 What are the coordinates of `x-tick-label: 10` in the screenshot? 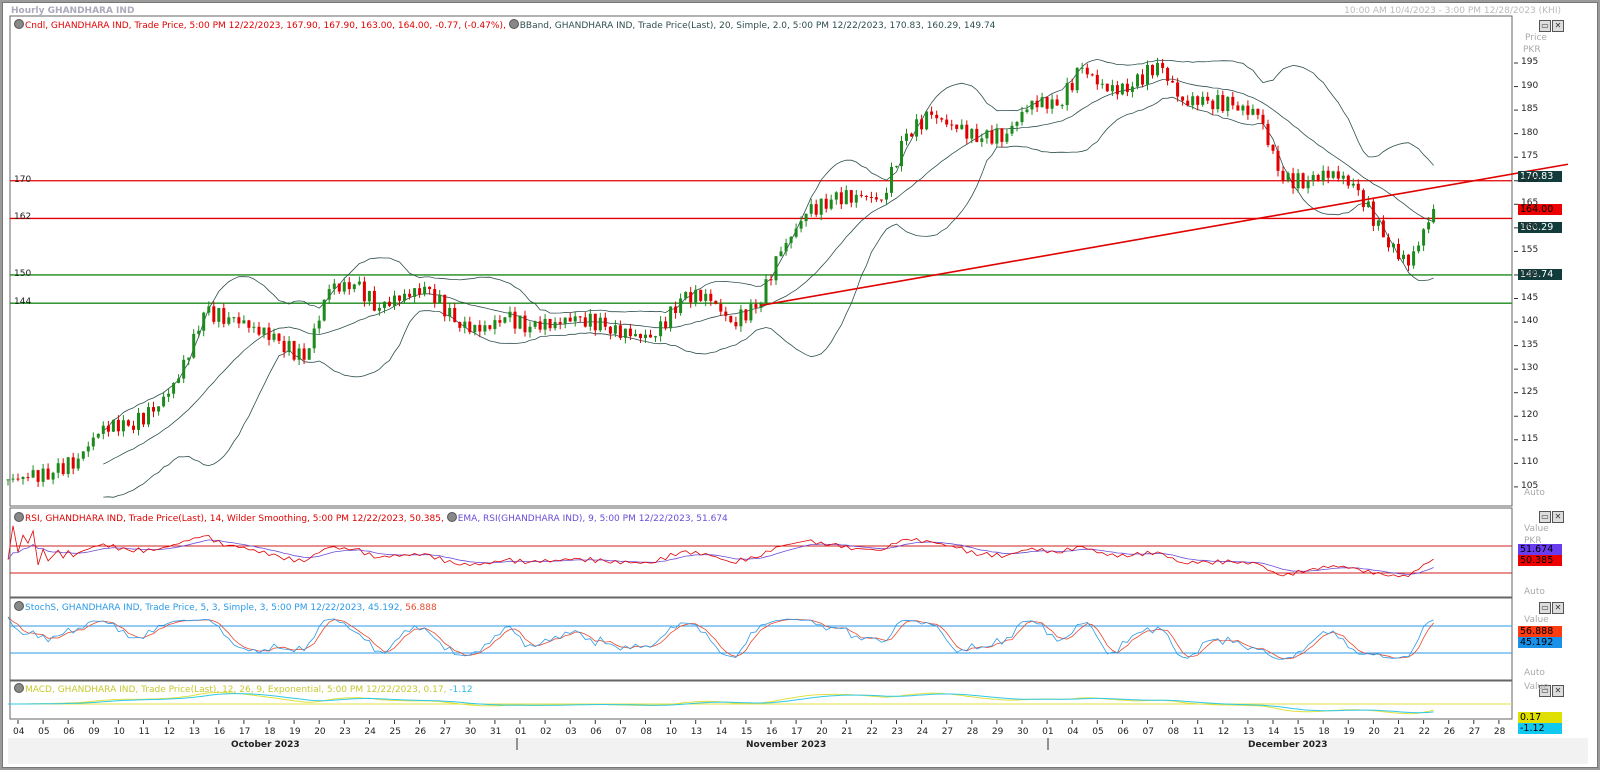 It's located at (671, 732).